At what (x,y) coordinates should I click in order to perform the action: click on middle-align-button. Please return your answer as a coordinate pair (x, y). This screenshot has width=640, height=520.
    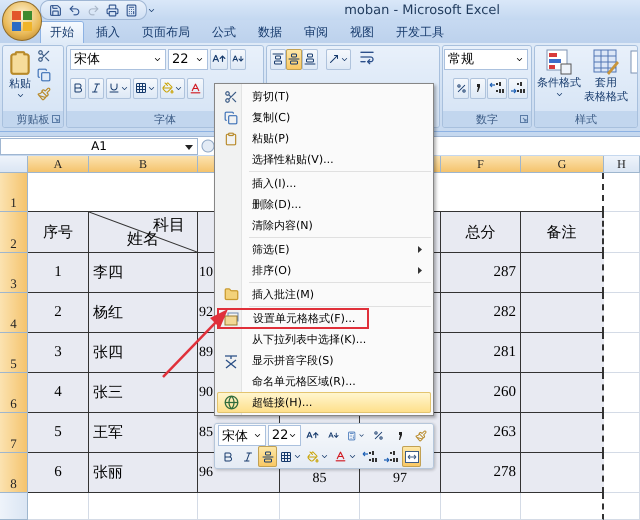
    Looking at the image, I should click on (294, 59).